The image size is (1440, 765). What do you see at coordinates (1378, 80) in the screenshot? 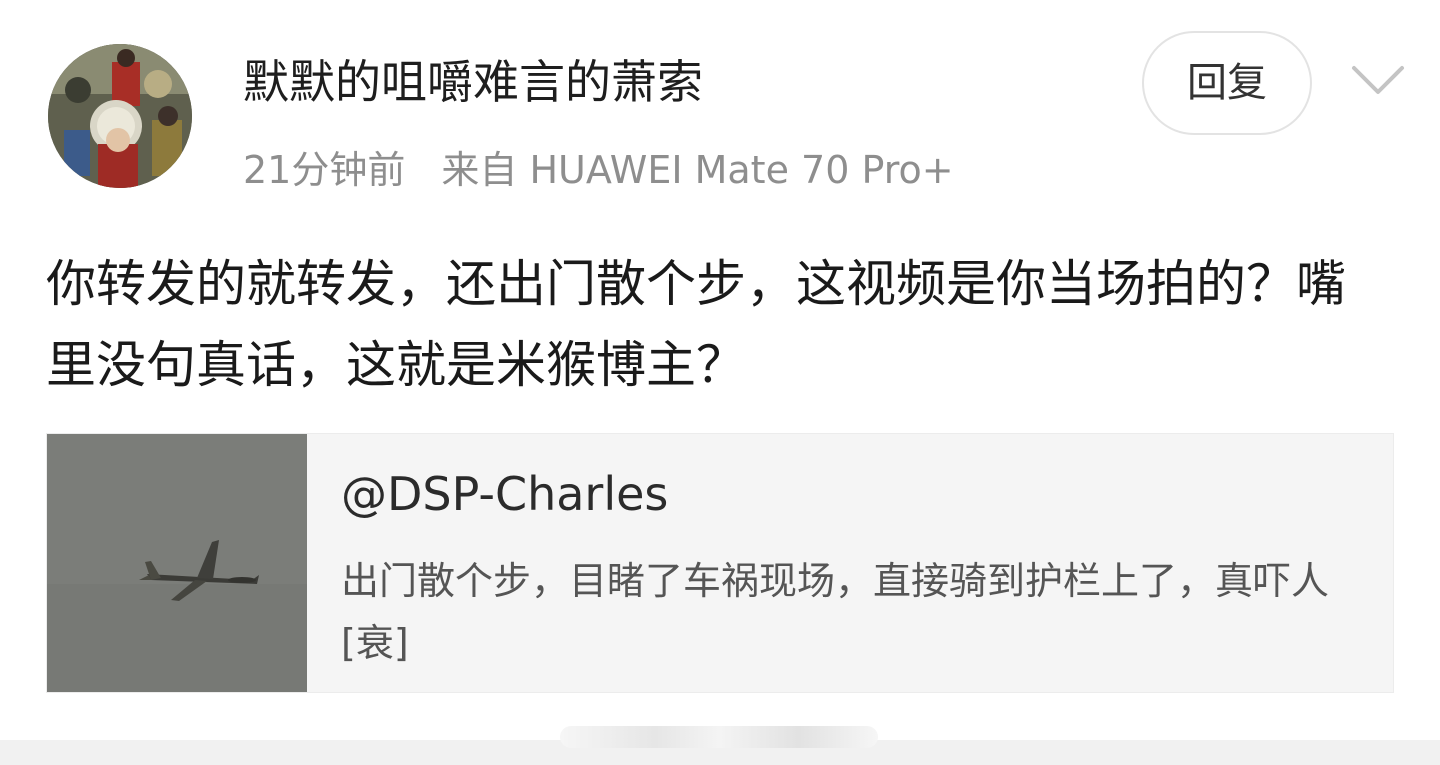
I see `chevron-down-icon` at bounding box center [1378, 80].